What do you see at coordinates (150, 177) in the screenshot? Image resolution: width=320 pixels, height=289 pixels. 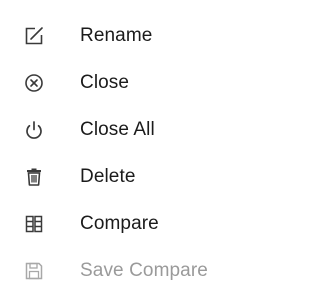 I see `menu-item-delete: Delete` at bounding box center [150, 177].